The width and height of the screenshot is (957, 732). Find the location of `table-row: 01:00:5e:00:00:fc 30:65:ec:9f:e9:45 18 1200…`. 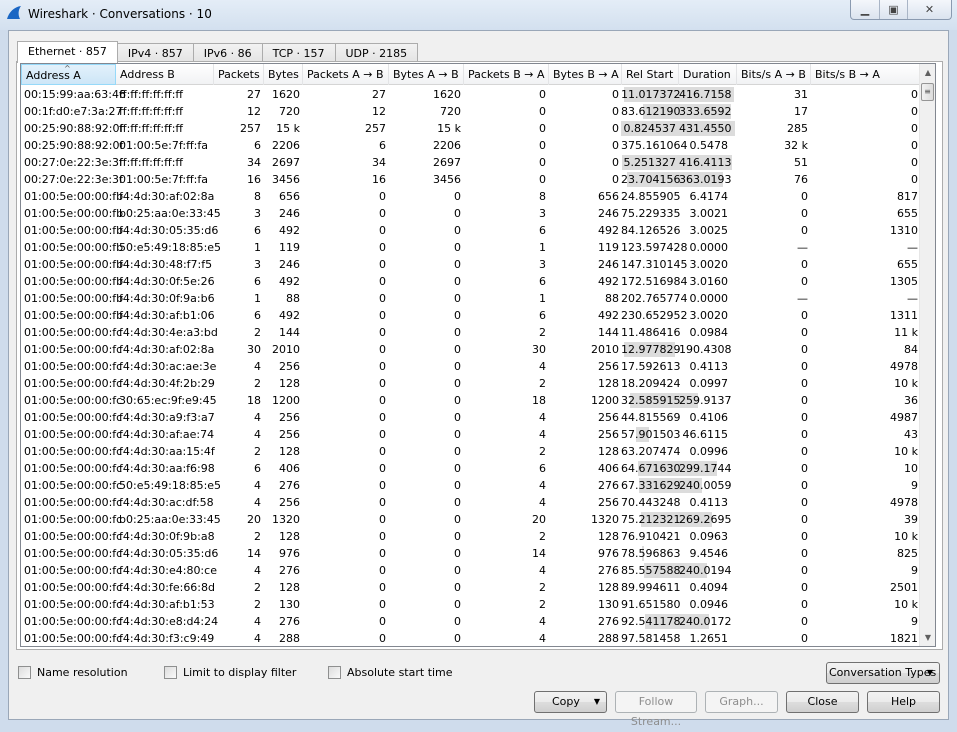

table-row: 01:00:5e:00:00:fc 30:65:ec:9f:e9:45 18 1200… is located at coordinates (471, 400).